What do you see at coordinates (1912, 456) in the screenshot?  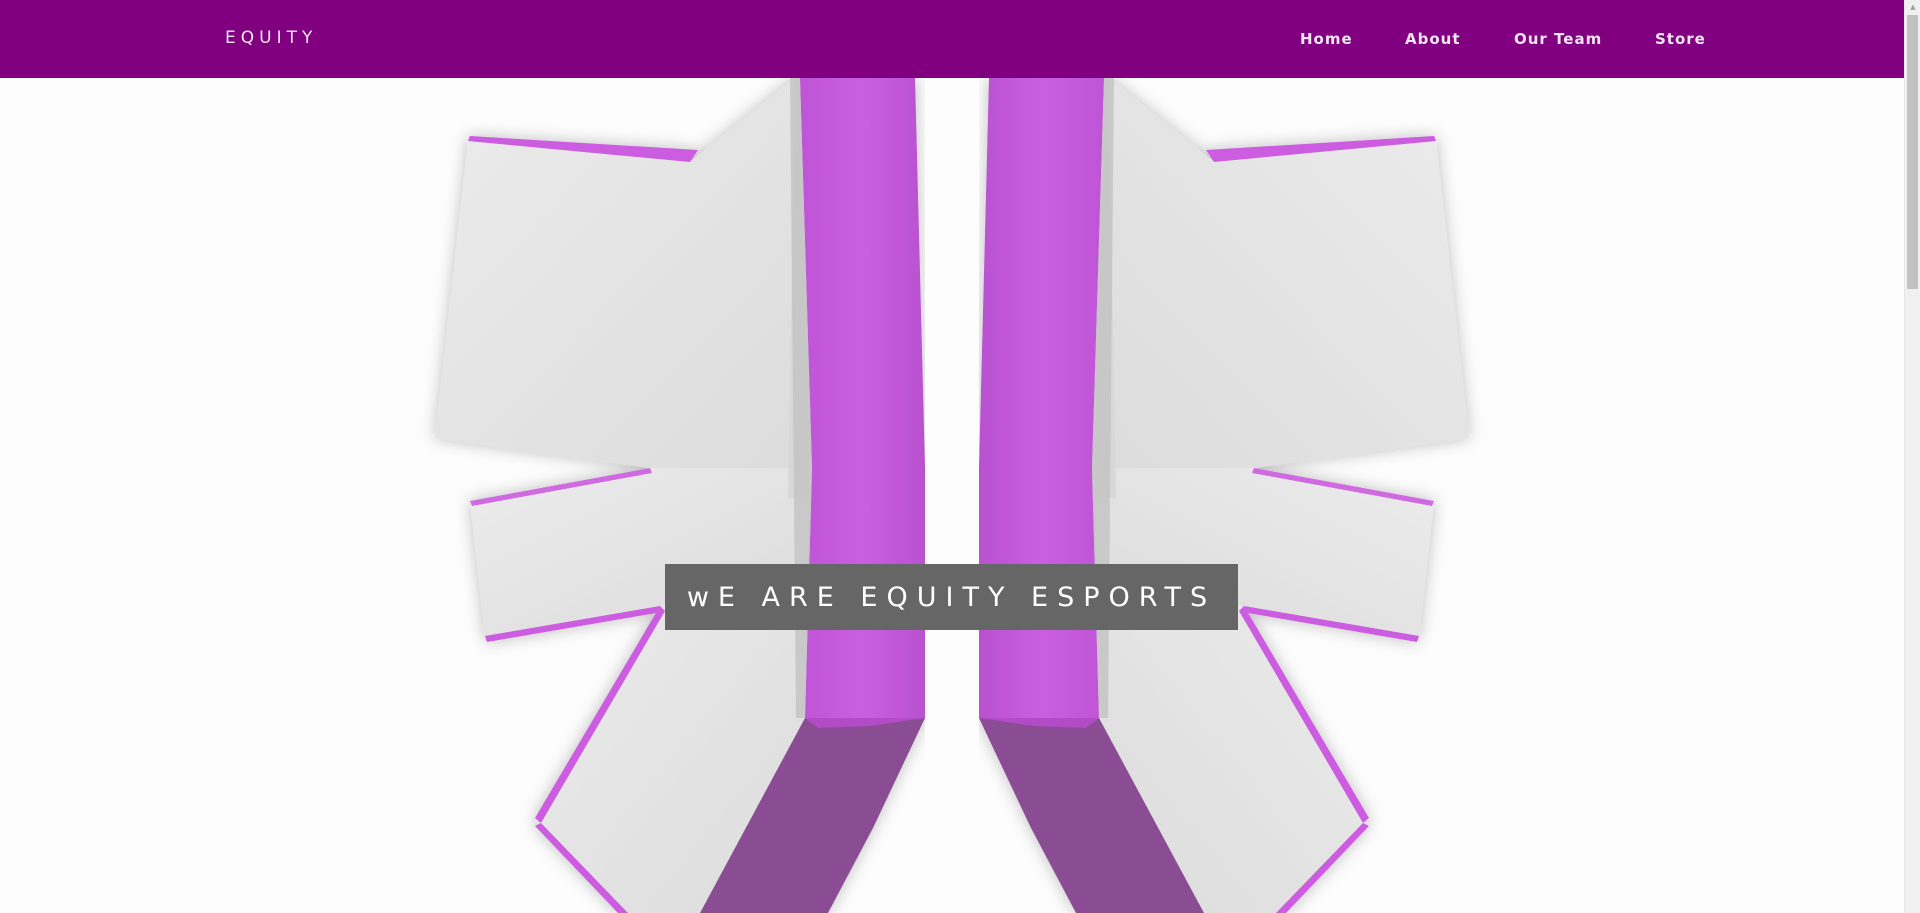 I see `page-scrollbar: ▲` at bounding box center [1912, 456].